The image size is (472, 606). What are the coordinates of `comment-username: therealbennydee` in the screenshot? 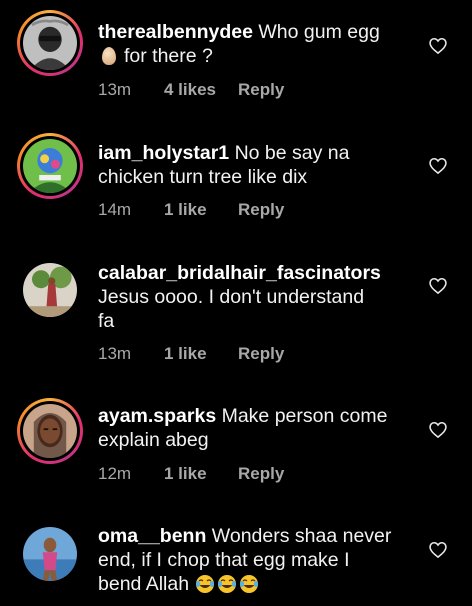 It's located at (175, 32).